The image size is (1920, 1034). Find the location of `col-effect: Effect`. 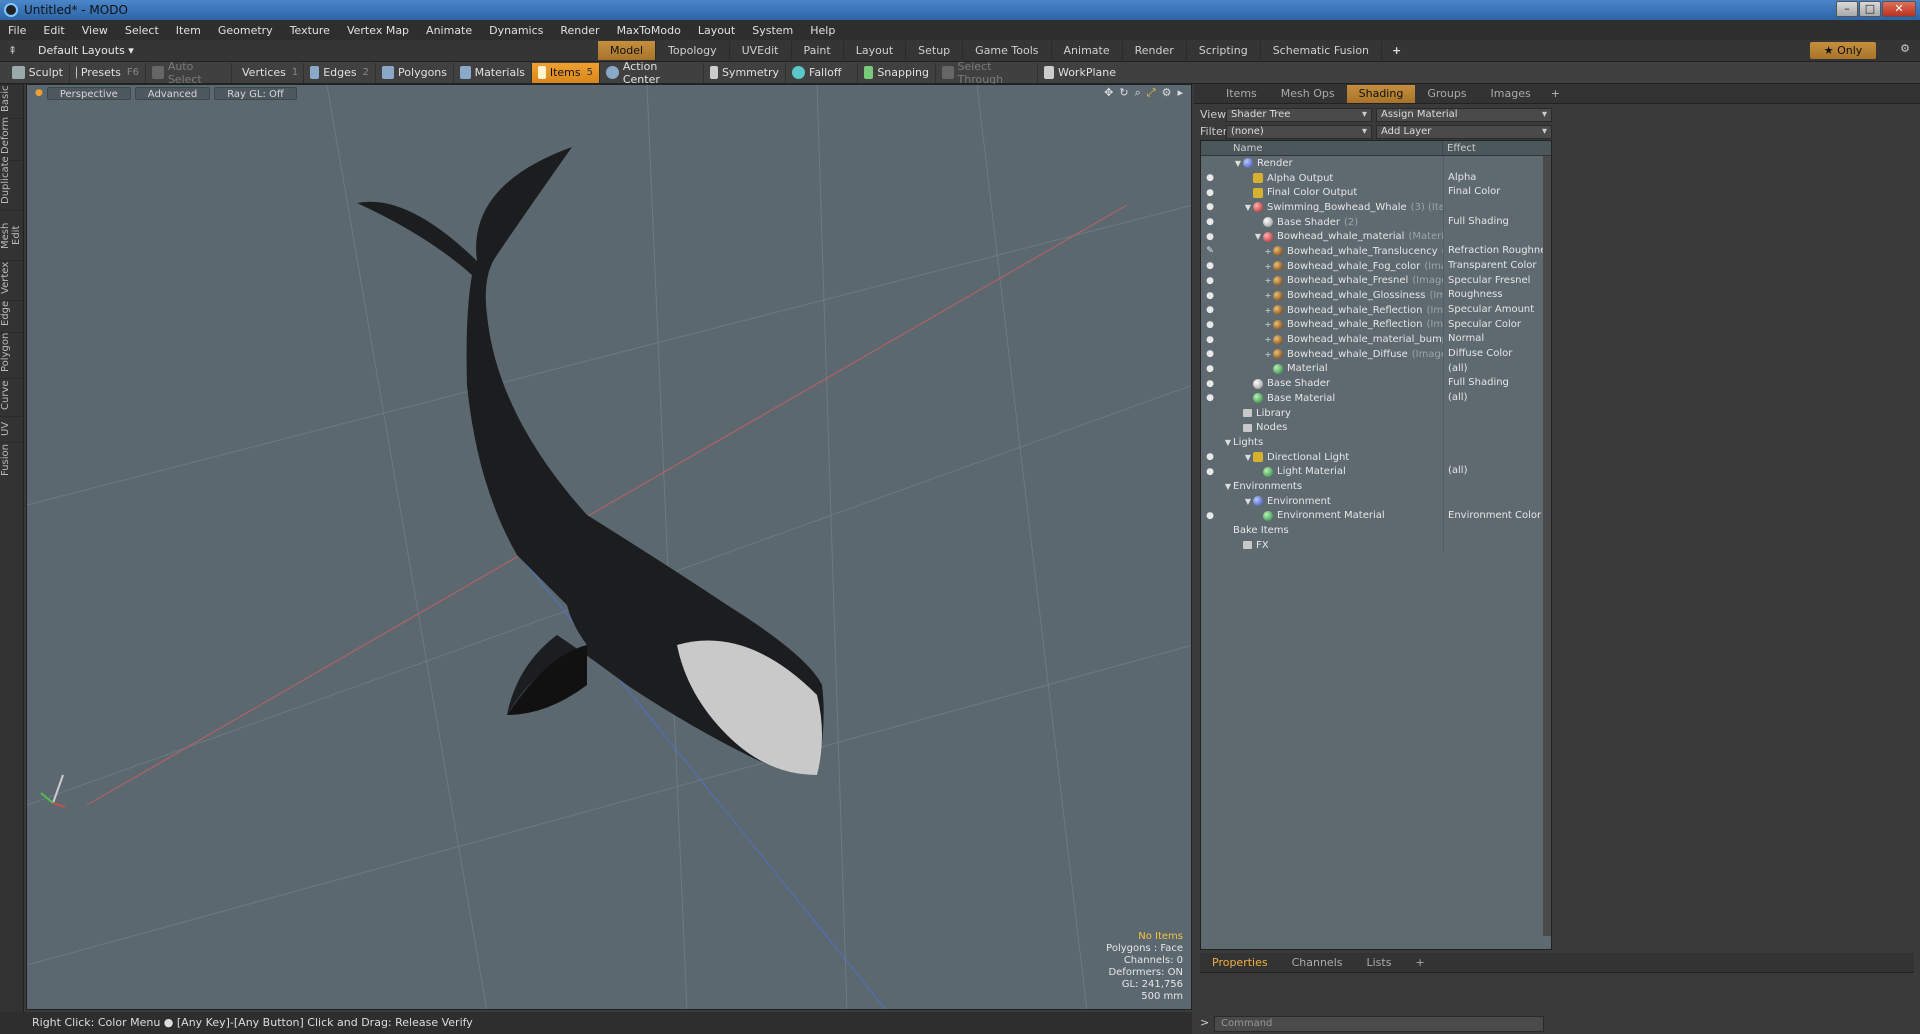

col-effect: Effect is located at coordinates (1459, 148).